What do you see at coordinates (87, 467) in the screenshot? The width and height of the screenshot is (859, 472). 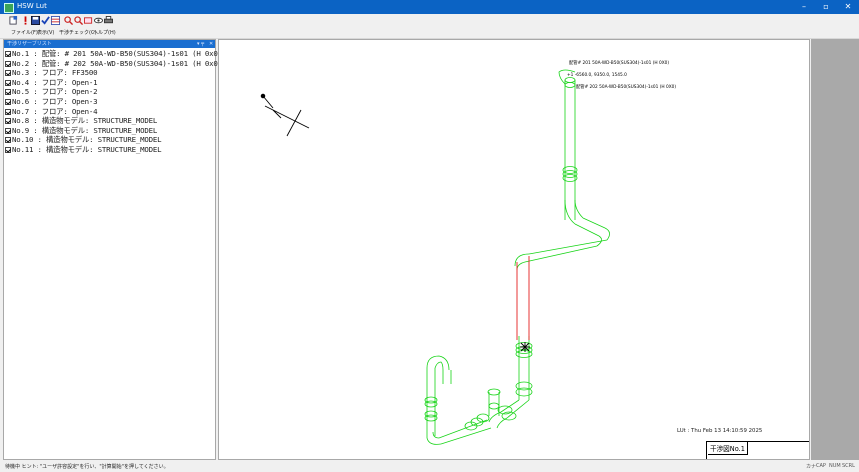 I see `status-message: 待機中 ヒント: "ユーザ許容設定"を行い、"計算開始"を押してください。` at bounding box center [87, 467].